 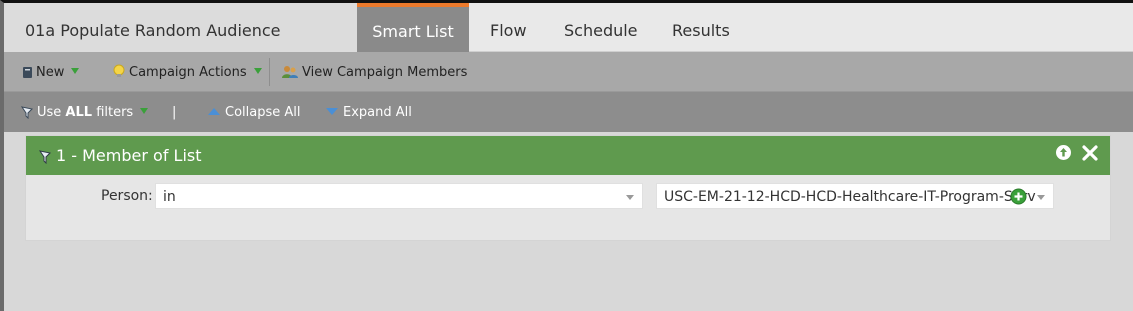 What do you see at coordinates (332, 111) in the screenshot?
I see `triangle-down-icon` at bounding box center [332, 111].